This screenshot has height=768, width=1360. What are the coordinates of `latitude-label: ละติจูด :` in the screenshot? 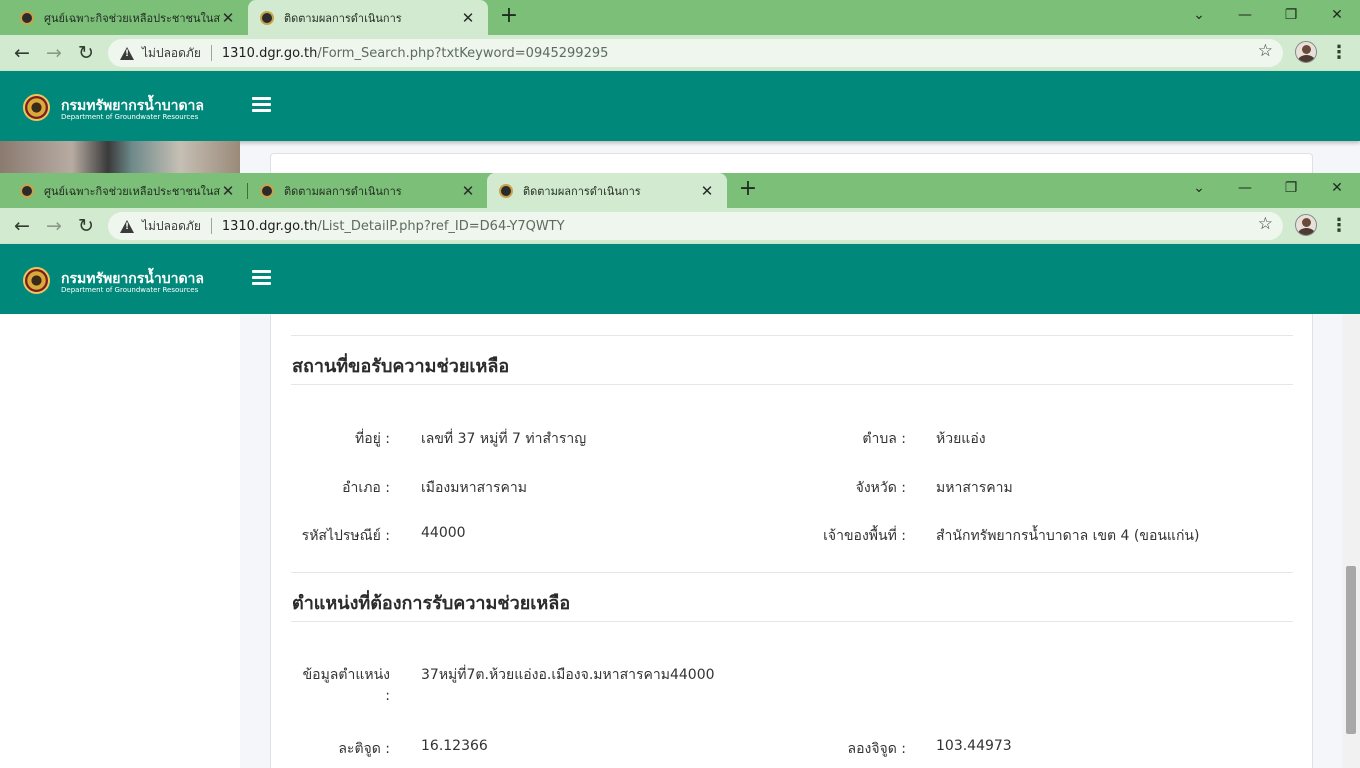 It's located at (364, 749).